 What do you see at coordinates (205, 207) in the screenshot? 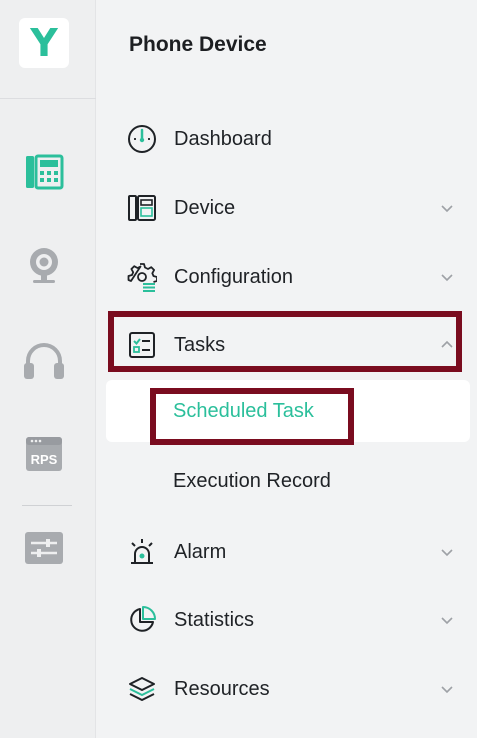
I see `menu-label-device: Device` at bounding box center [205, 207].